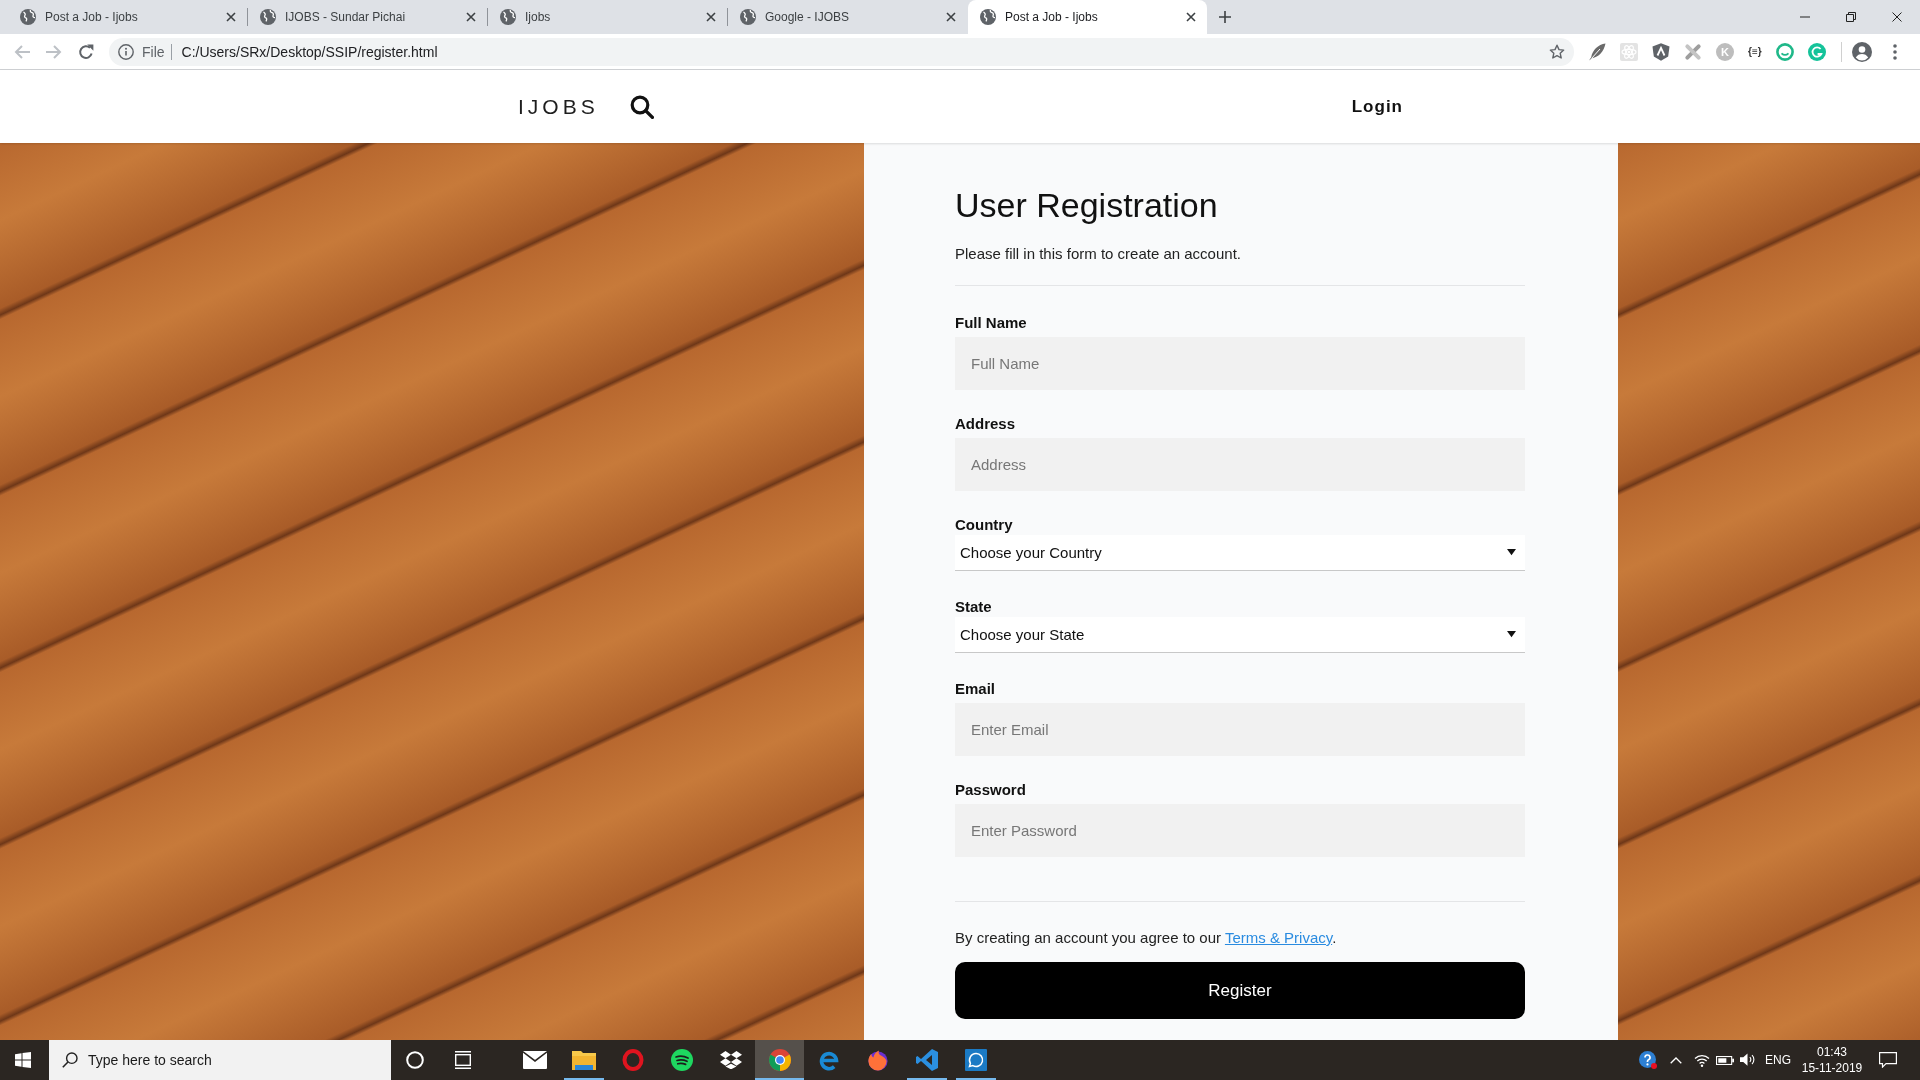 This screenshot has width=1920, height=1080. I want to click on field-label: Address, so click(986, 424).